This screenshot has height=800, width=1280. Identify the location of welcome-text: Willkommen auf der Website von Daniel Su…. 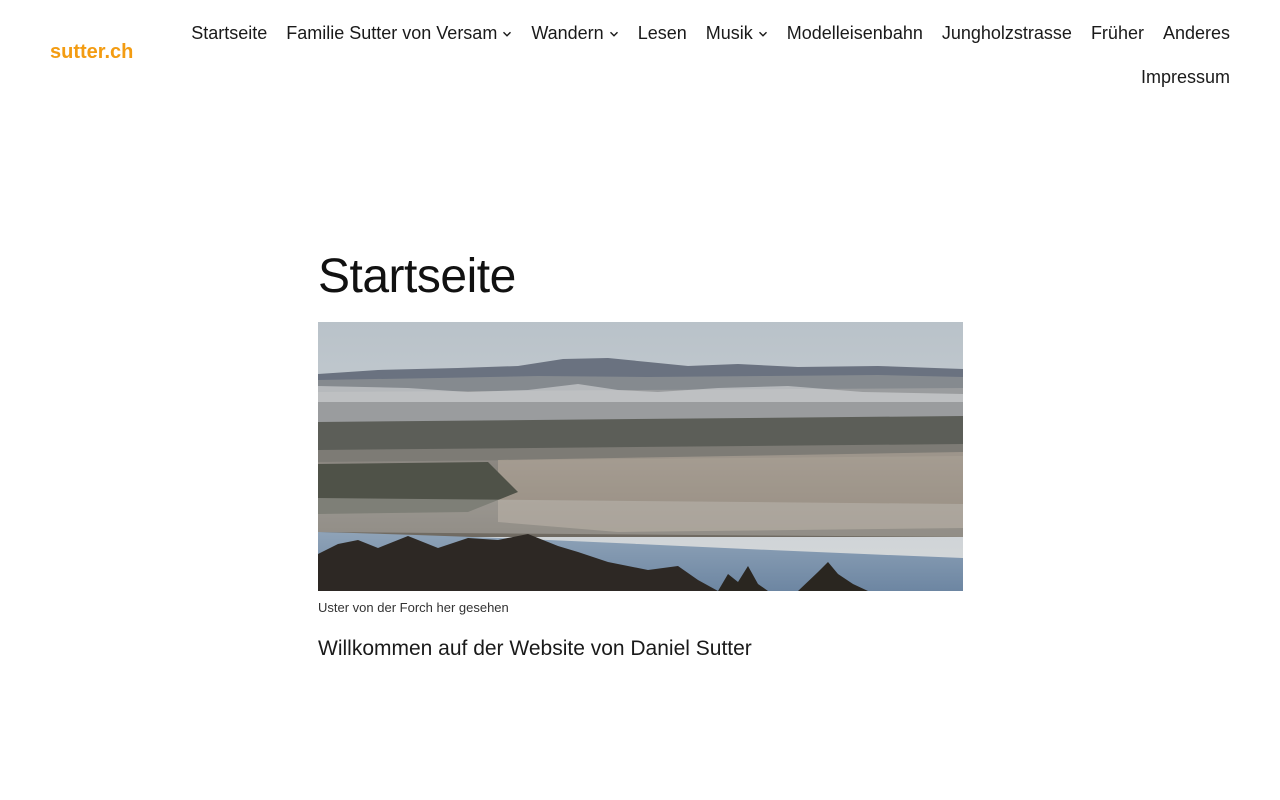
(535, 648).